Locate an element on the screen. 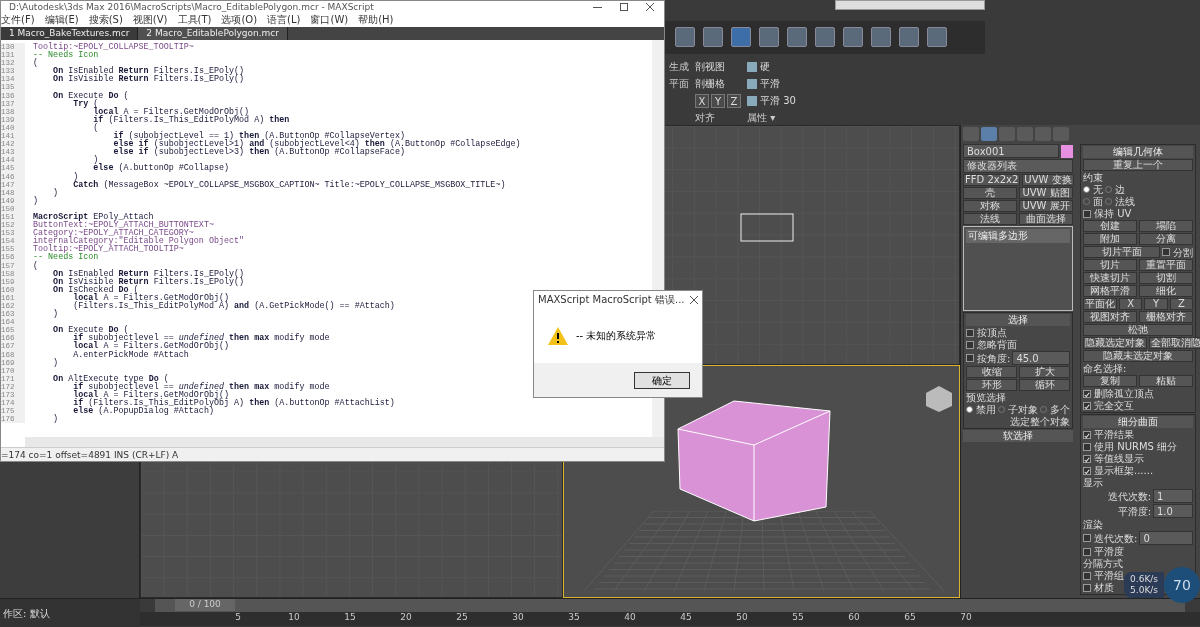 Image resolution: width=1200 pixels, height=627 pixels. upload-speed: 0.6K/s is located at coordinates (1144, 579).